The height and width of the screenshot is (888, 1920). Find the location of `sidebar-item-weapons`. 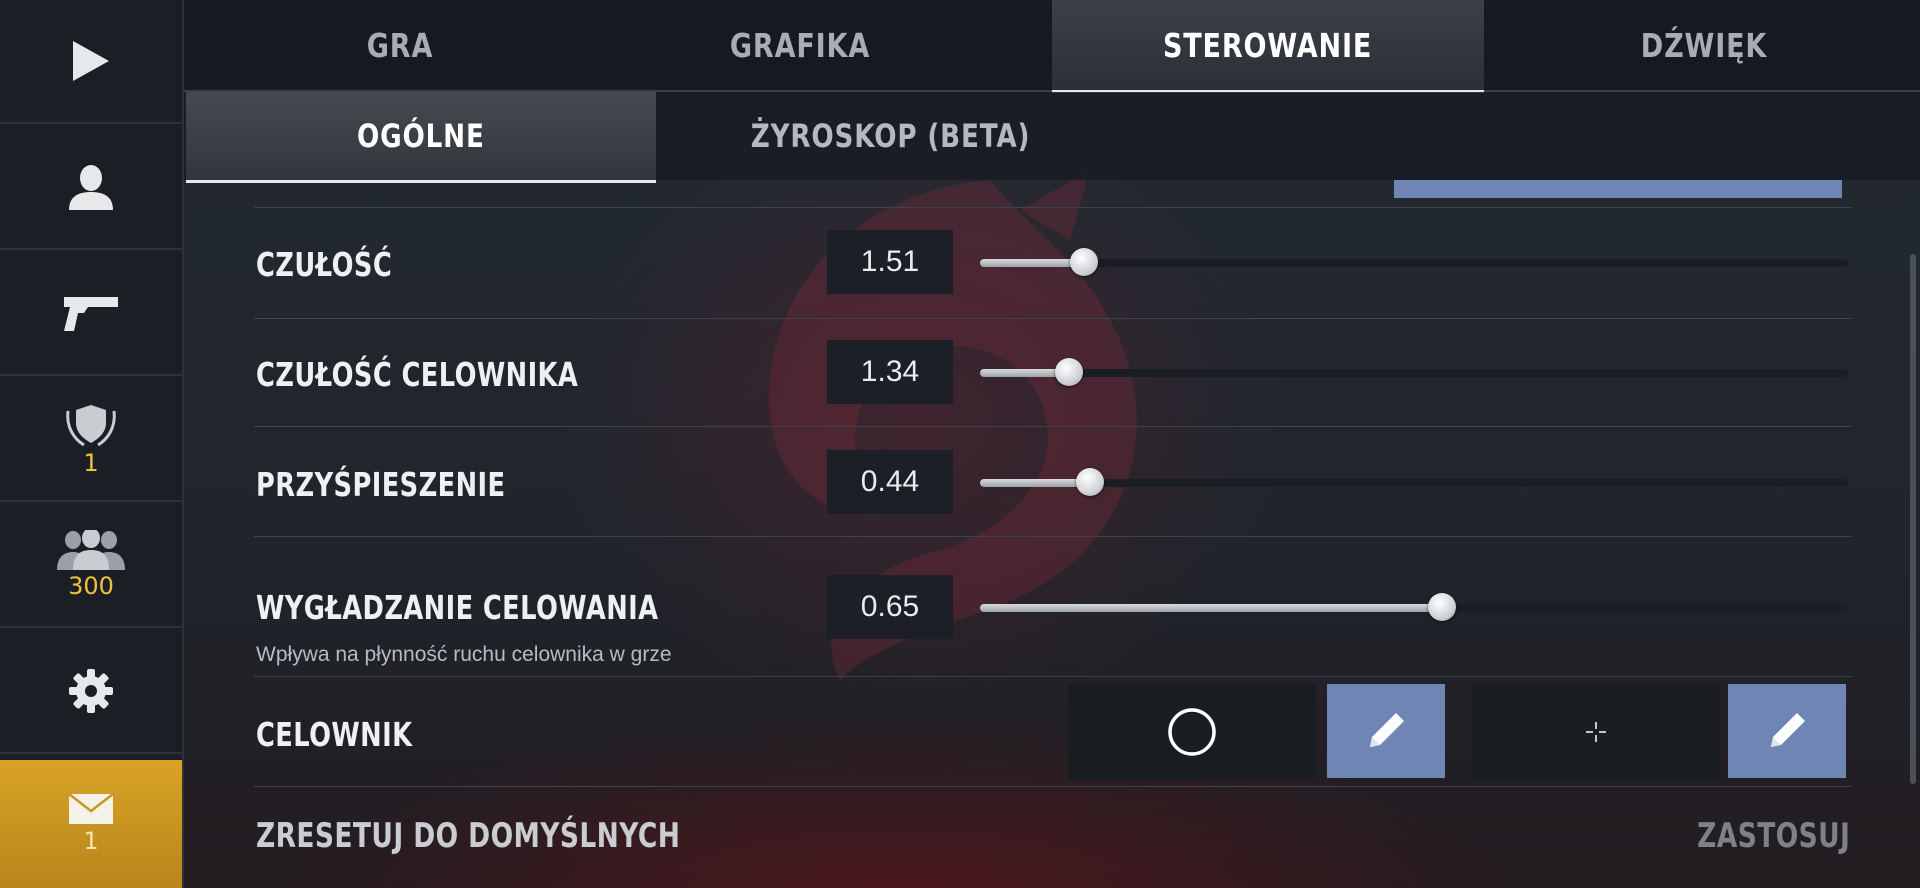

sidebar-item-weapons is located at coordinates (91, 314).